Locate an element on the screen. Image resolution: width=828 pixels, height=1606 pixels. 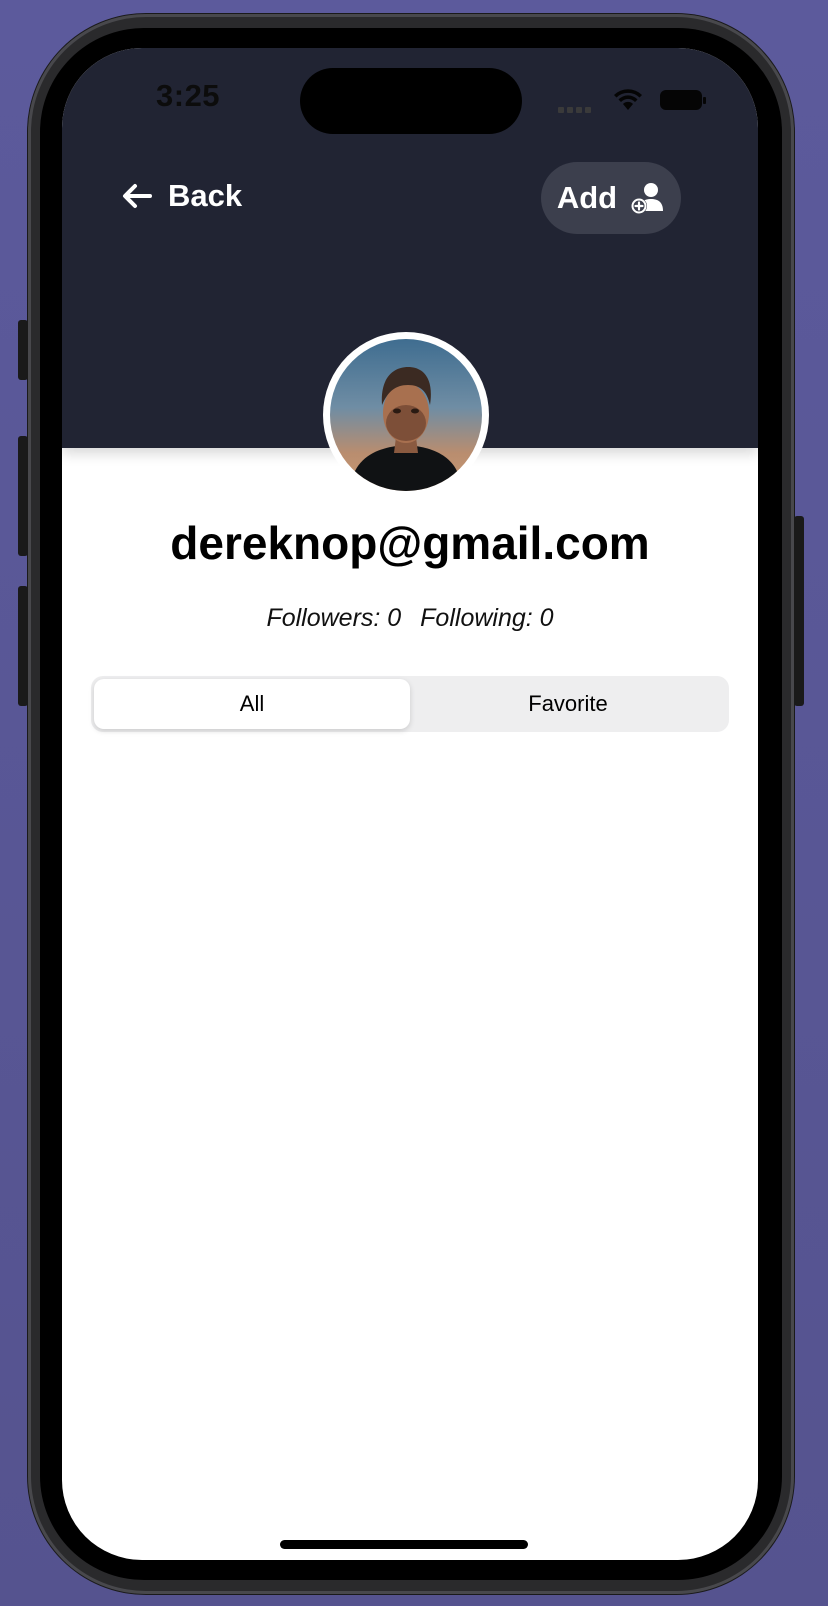
add-label: Add is located at coordinates (587, 197).